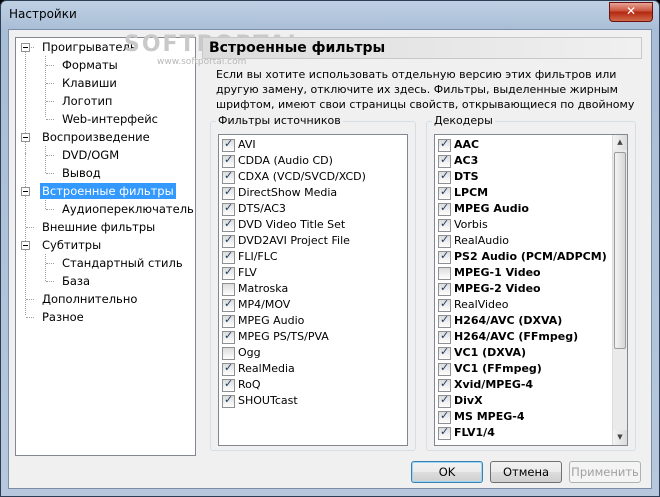 The height and width of the screenshot is (497, 660). Describe the element at coordinates (473, 241) in the screenshot. I see `decoder-row: RealAudio` at that location.